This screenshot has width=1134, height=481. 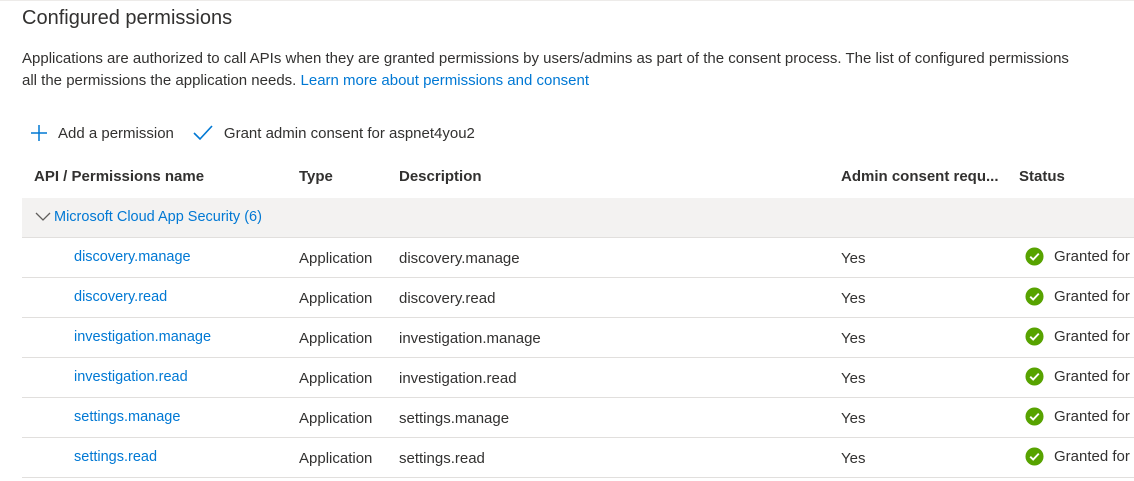 I want to click on column-header-description: Description, so click(x=440, y=176).